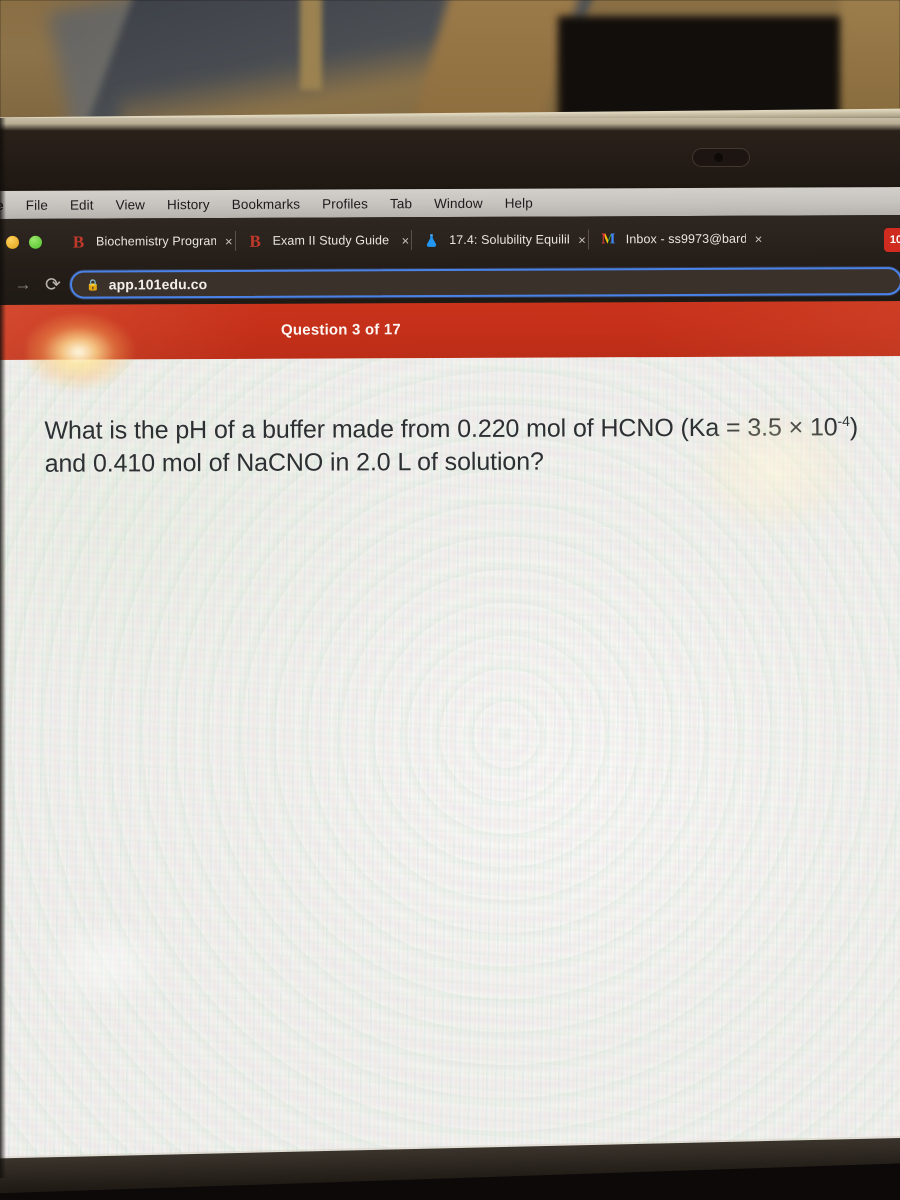  Describe the element at coordinates (37, 204) in the screenshot. I see `menu-item-file: File` at that location.